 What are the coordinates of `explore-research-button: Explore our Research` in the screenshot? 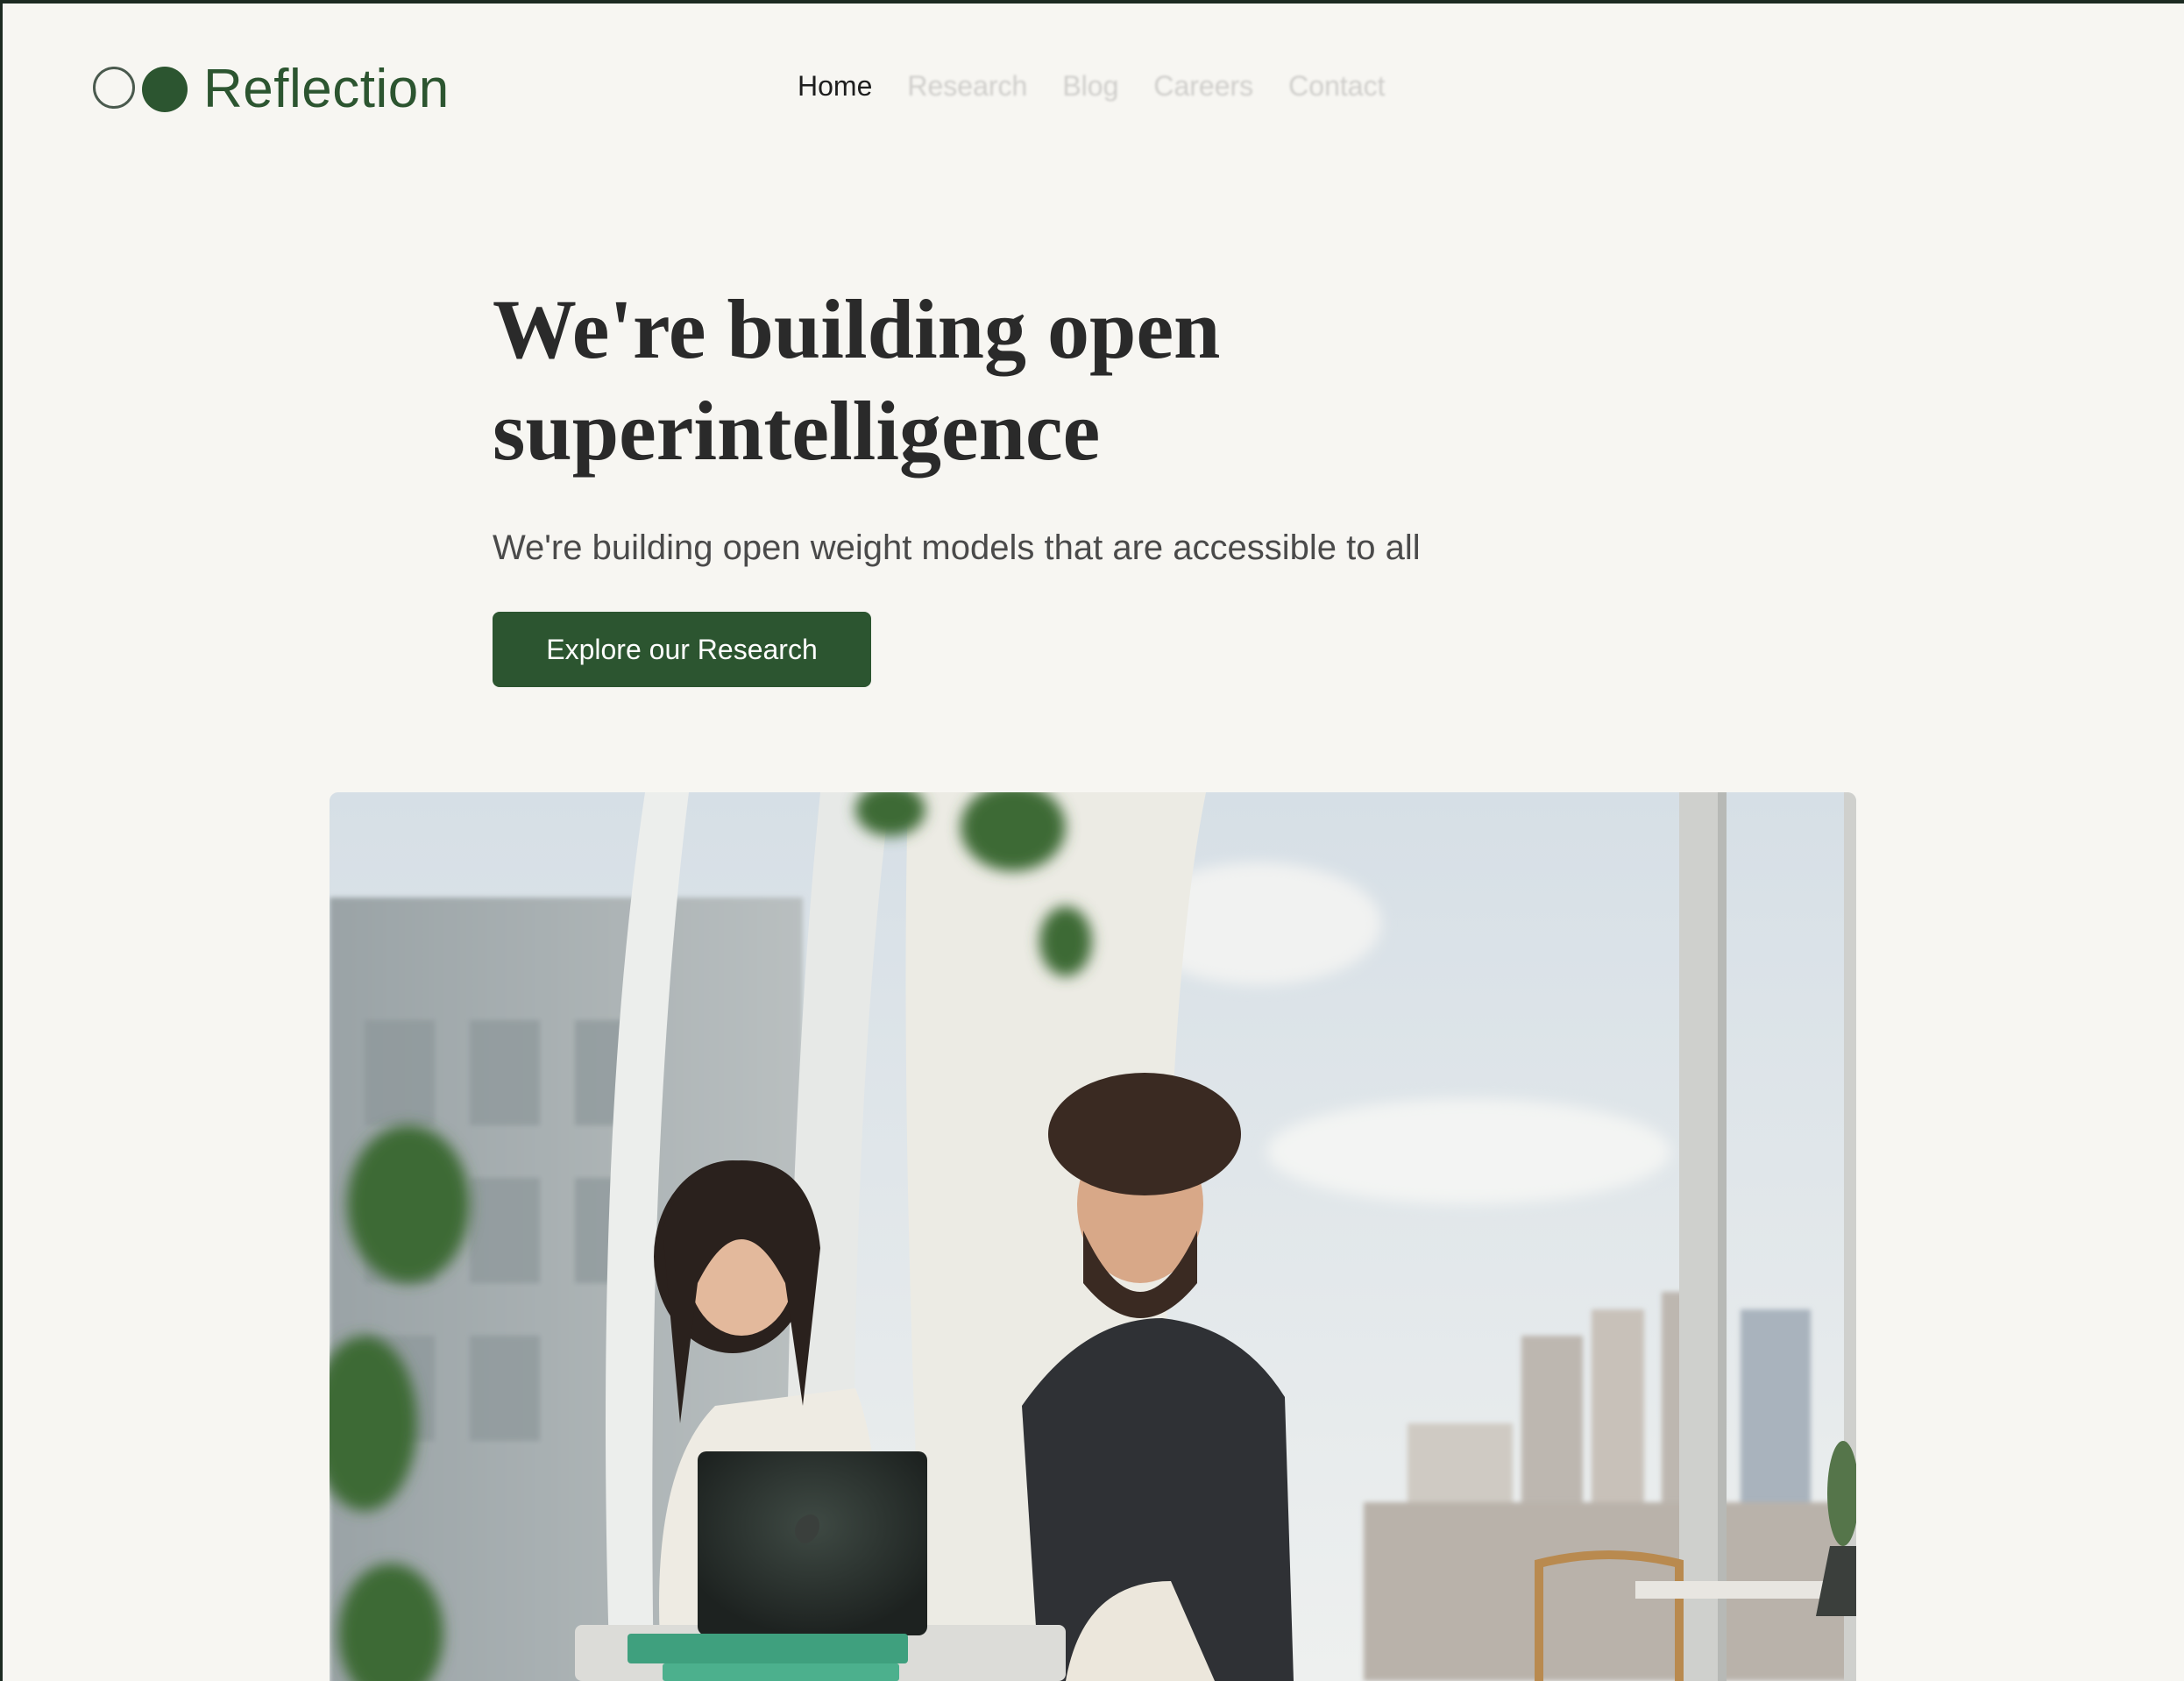 It's located at (682, 650).